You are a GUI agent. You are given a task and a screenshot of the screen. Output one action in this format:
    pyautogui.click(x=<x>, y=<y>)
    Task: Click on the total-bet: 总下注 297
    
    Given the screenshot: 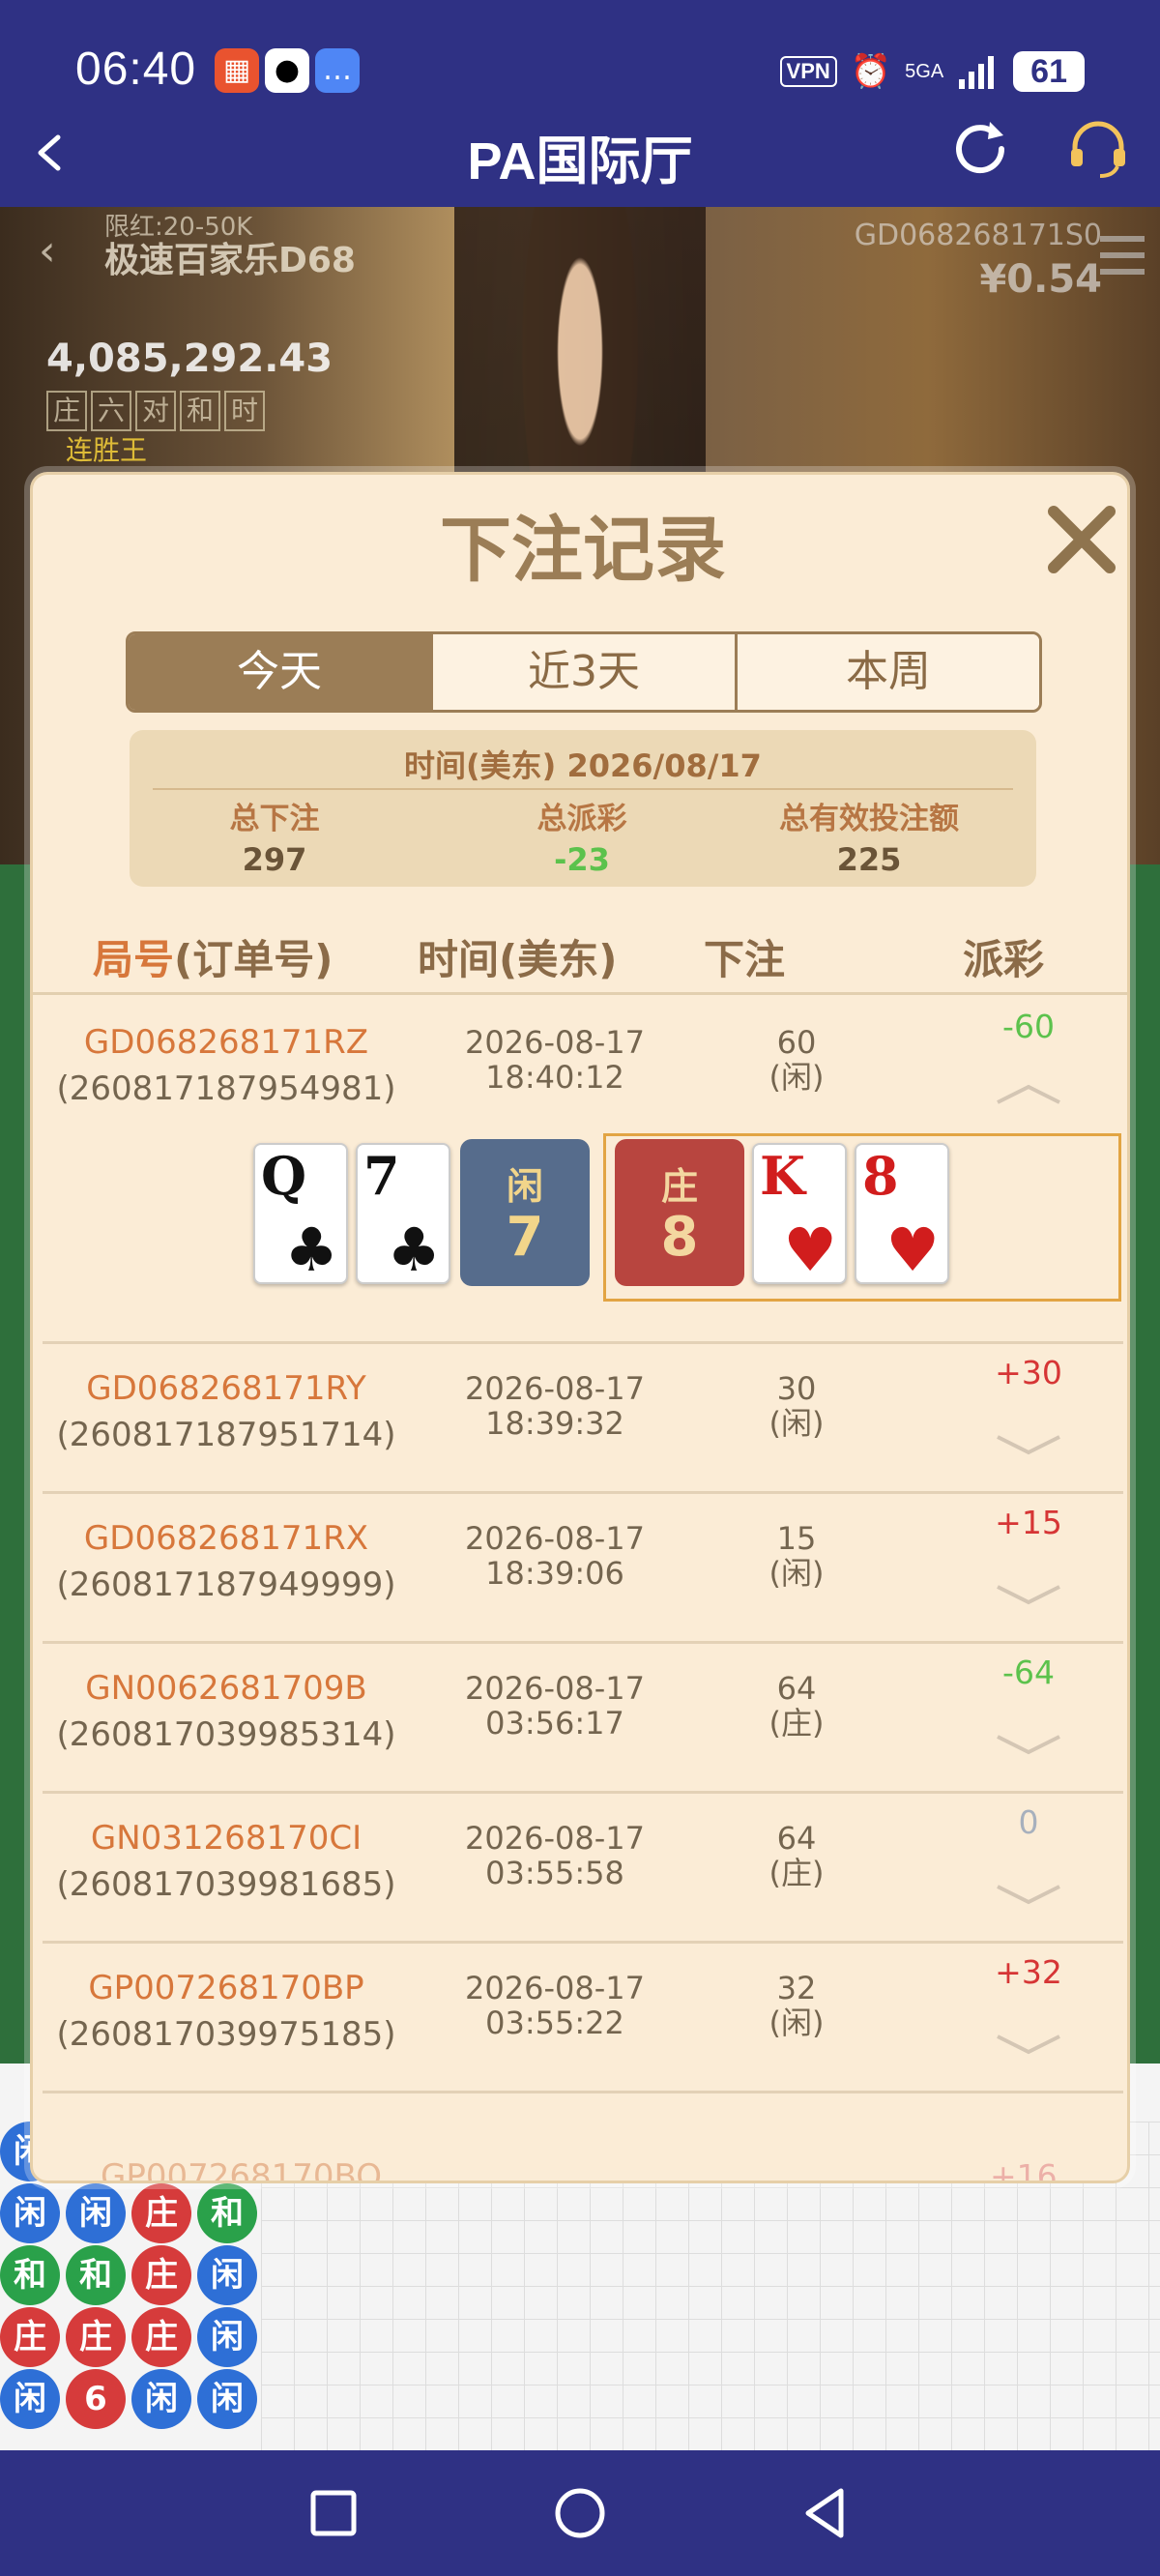 What is the action you would take?
    pyautogui.click(x=275, y=836)
    